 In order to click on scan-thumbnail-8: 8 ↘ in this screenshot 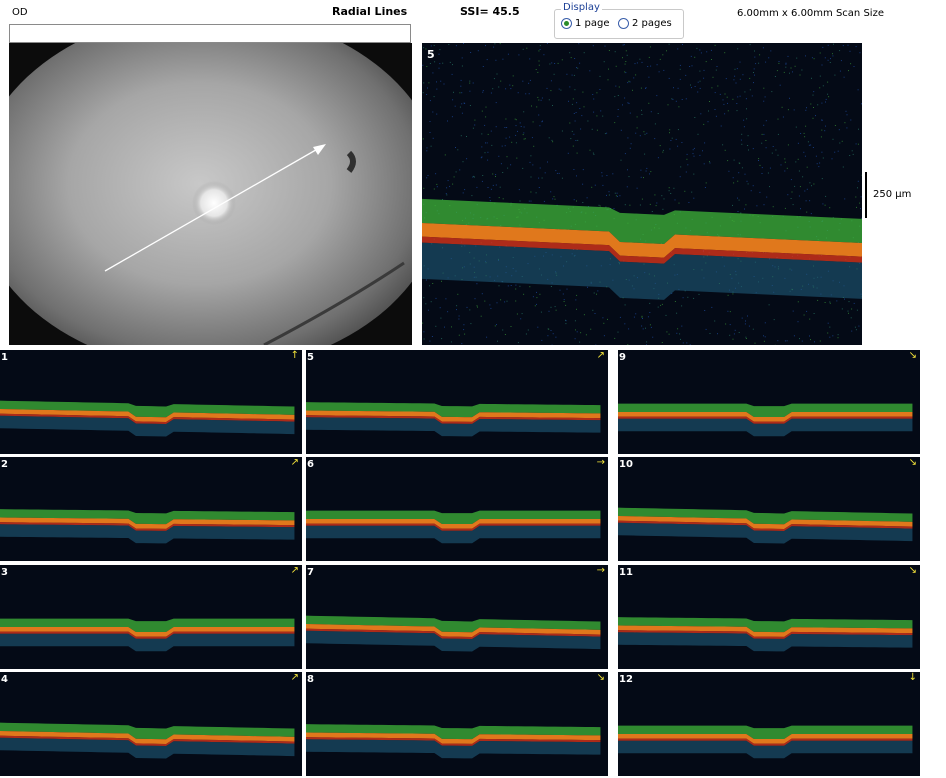, I will do `click(457, 724)`.